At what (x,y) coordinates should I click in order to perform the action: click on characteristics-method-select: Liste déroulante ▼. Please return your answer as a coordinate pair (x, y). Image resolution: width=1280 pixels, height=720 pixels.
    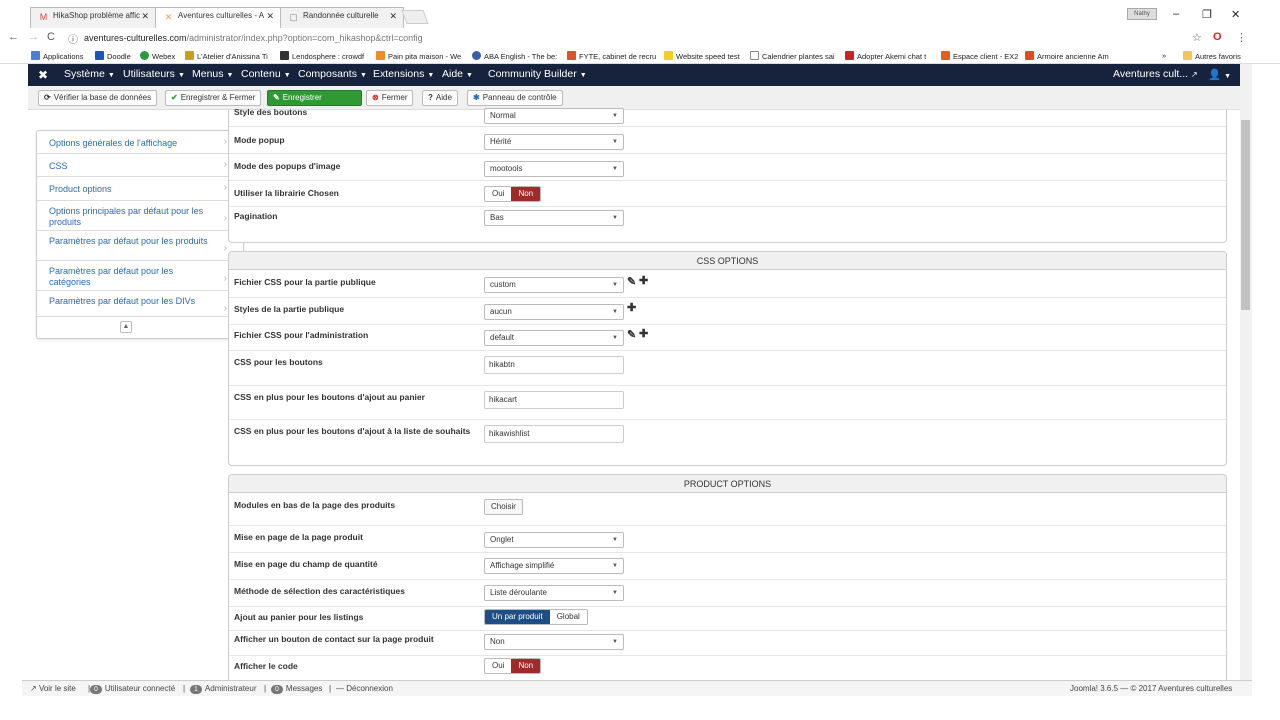
    Looking at the image, I should click on (554, 593).